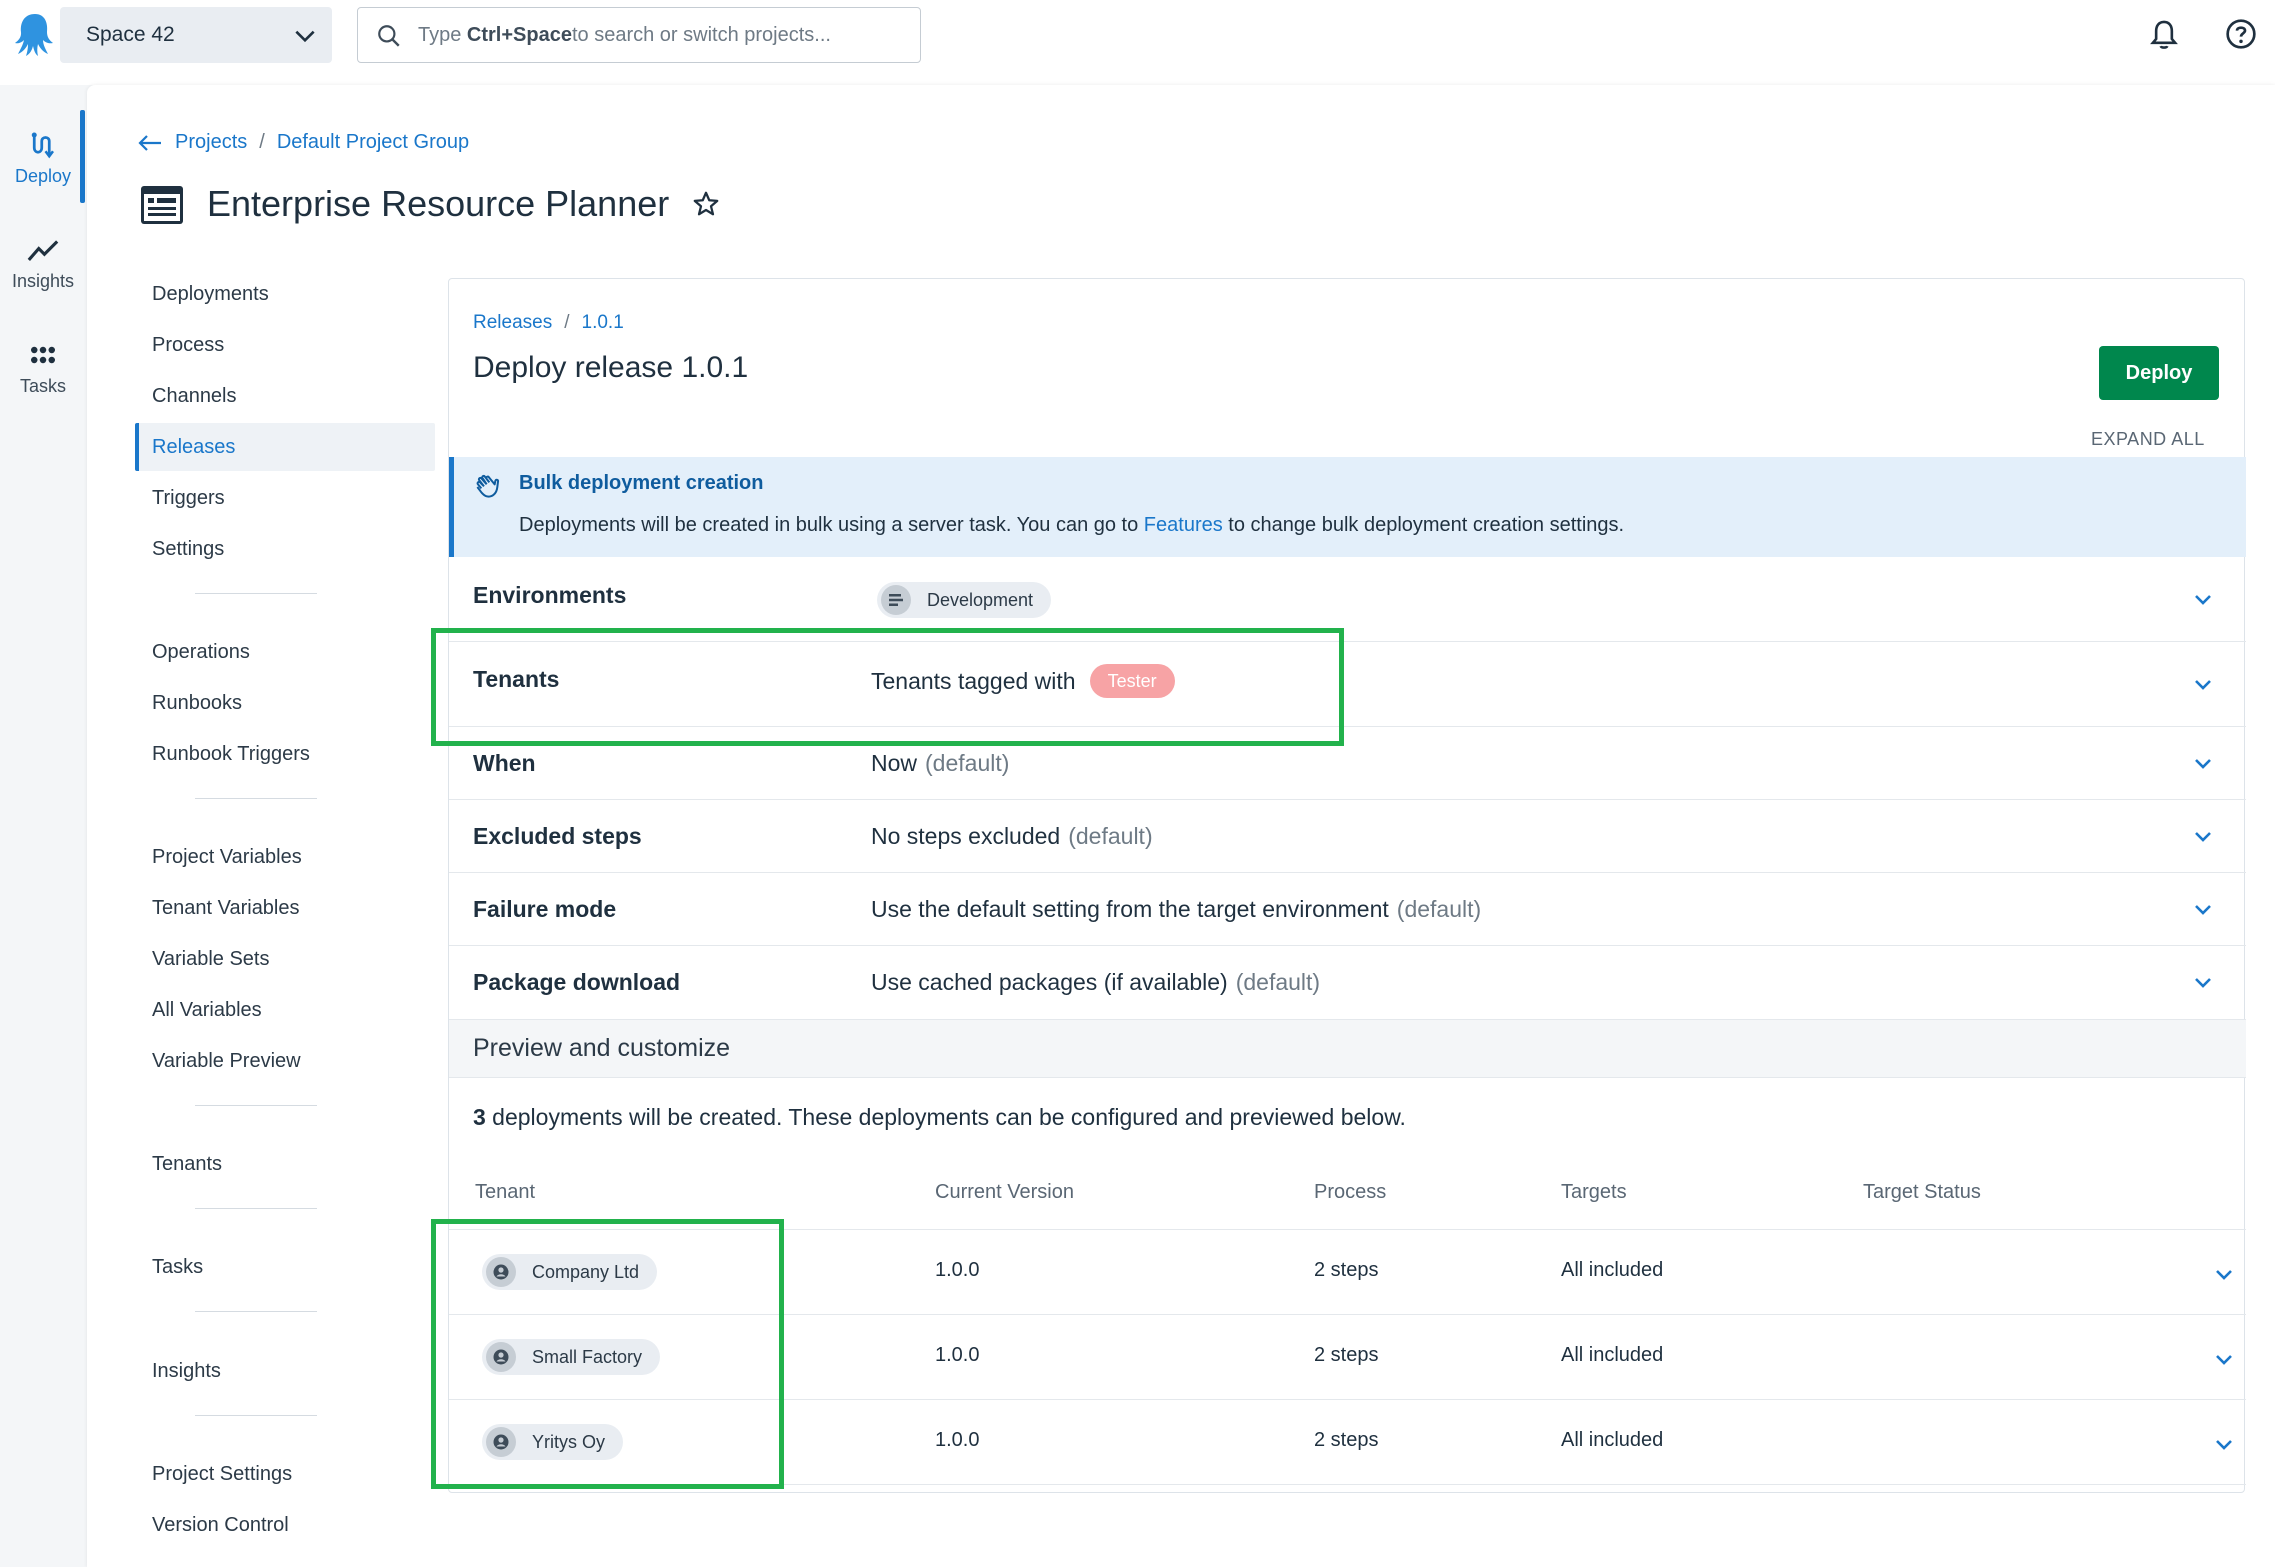 This screenshot has width=2275, height=1567. What do you see at coordinates (1004, 1192) in the screenshot?
I see `column-header-current-version: Current Version` at bounding box center [1004, 1192].